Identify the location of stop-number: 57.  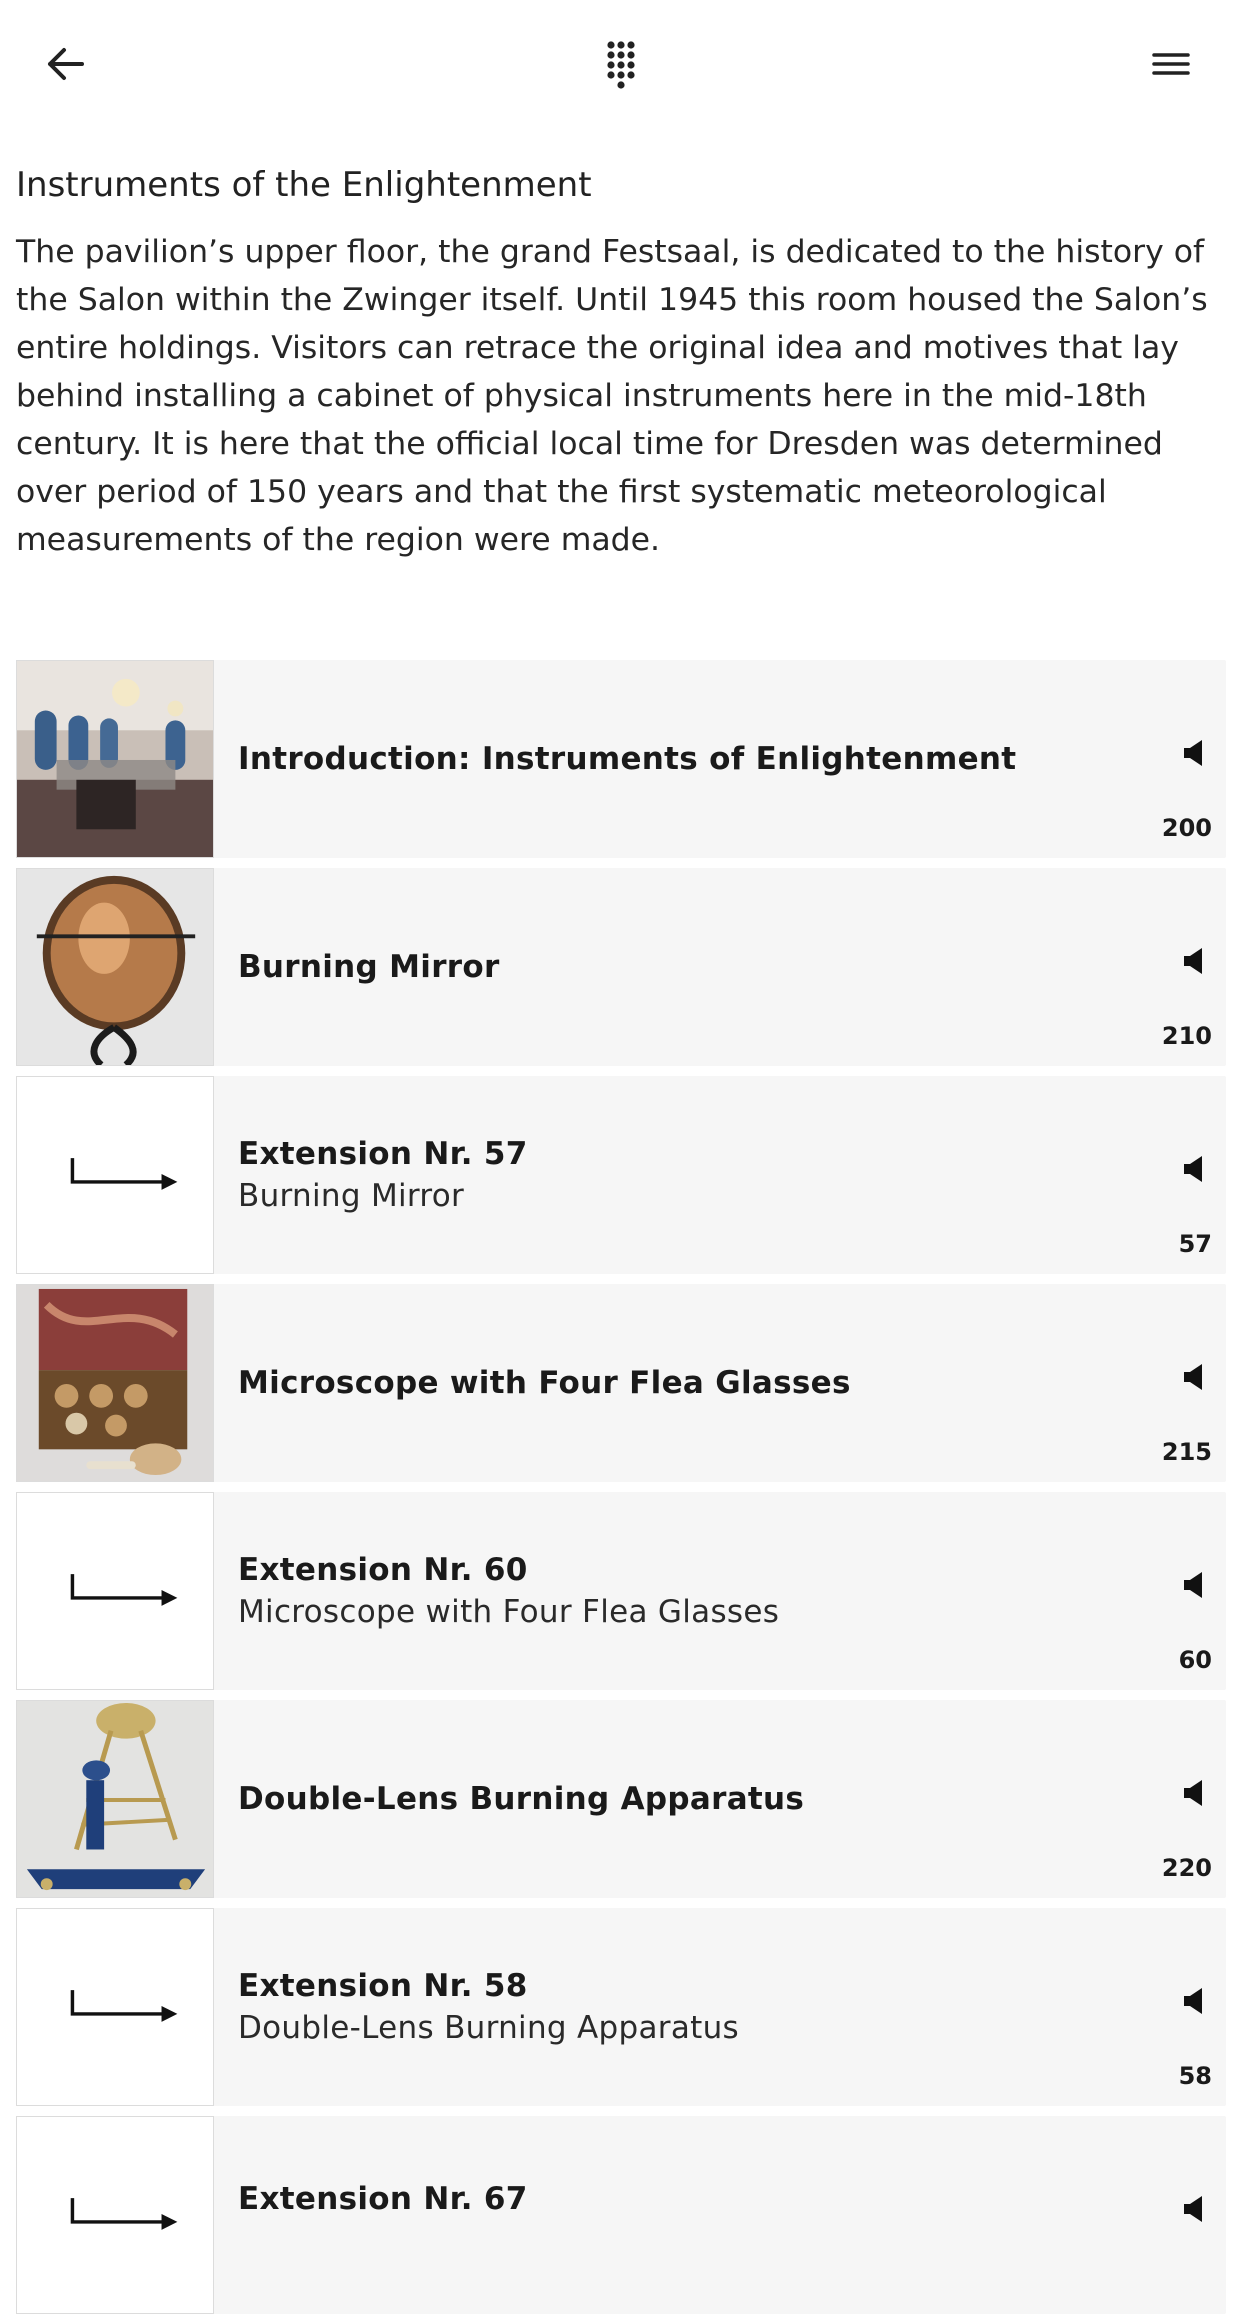
(1195, 1244).